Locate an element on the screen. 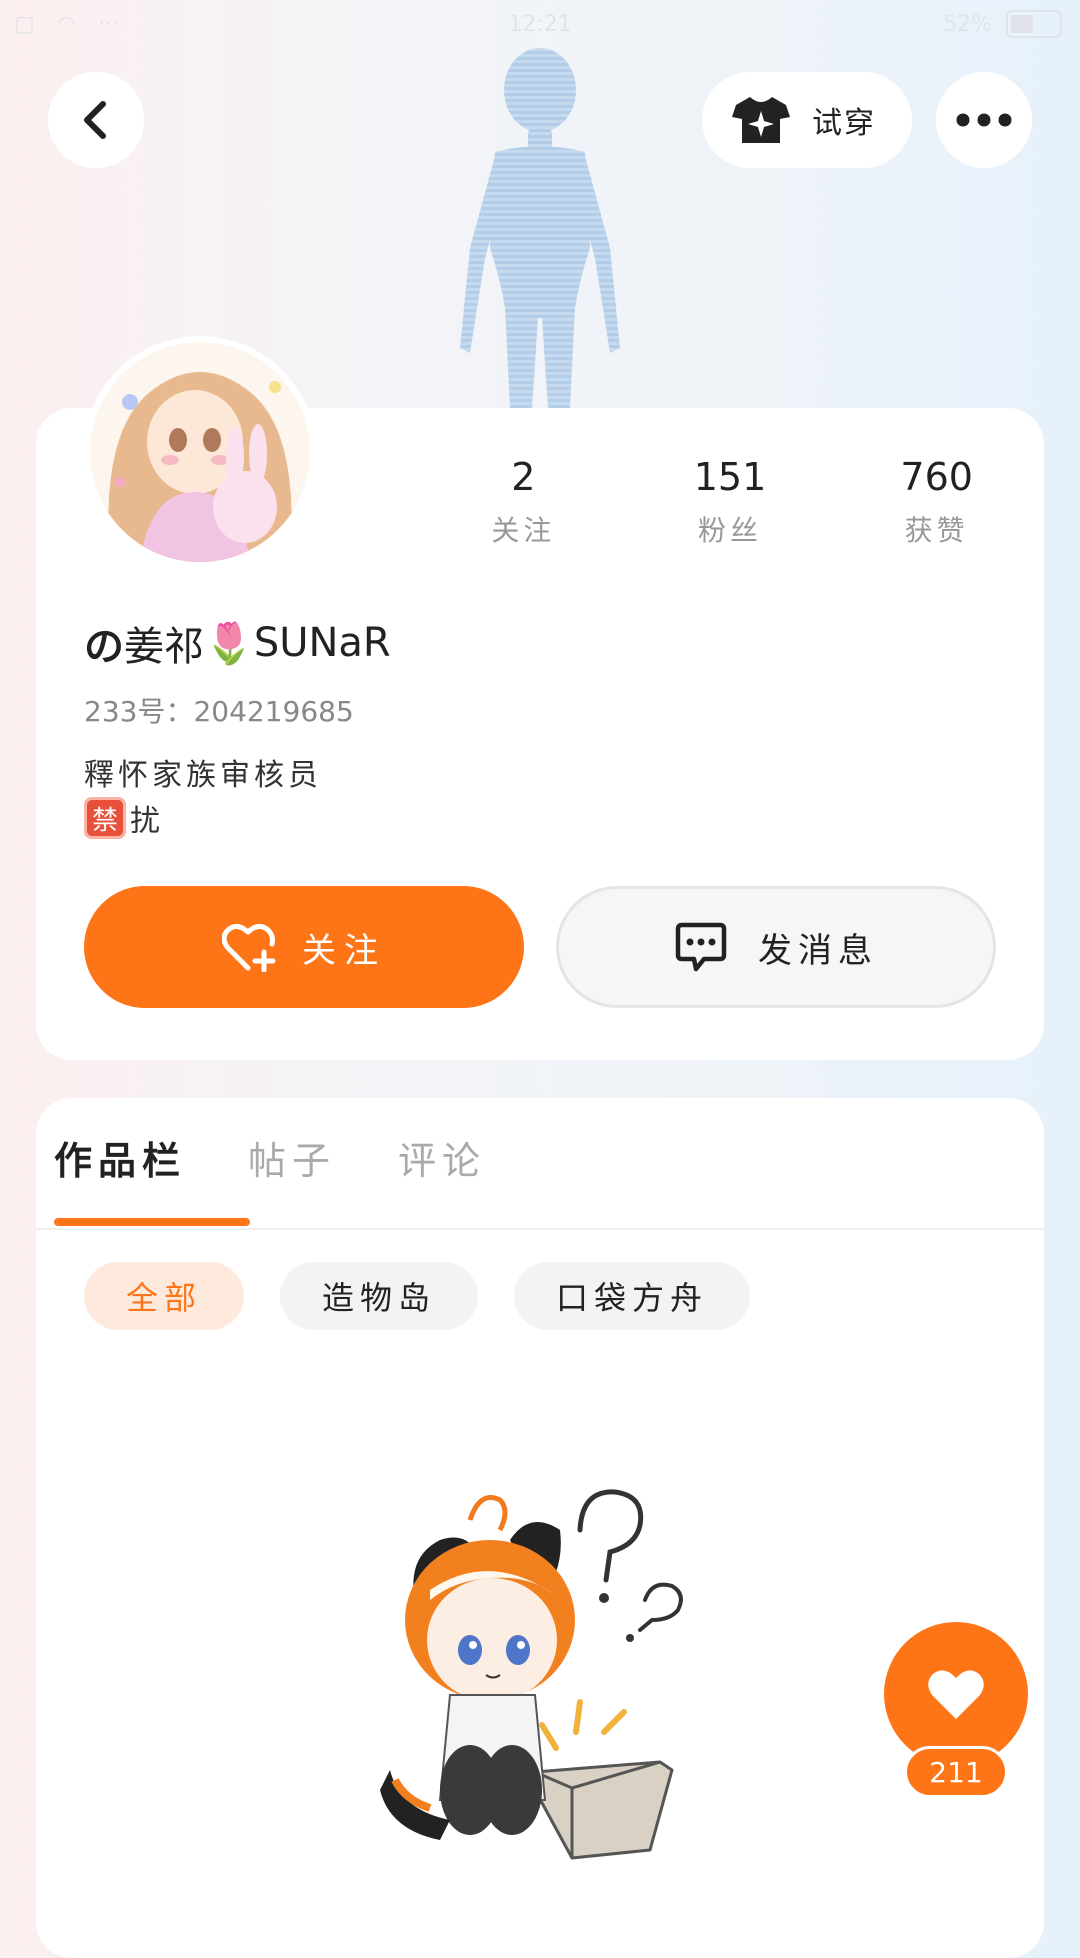 This screenshot has width=1080, height=1958. battery-icon is located at coordinates (1034, 24).